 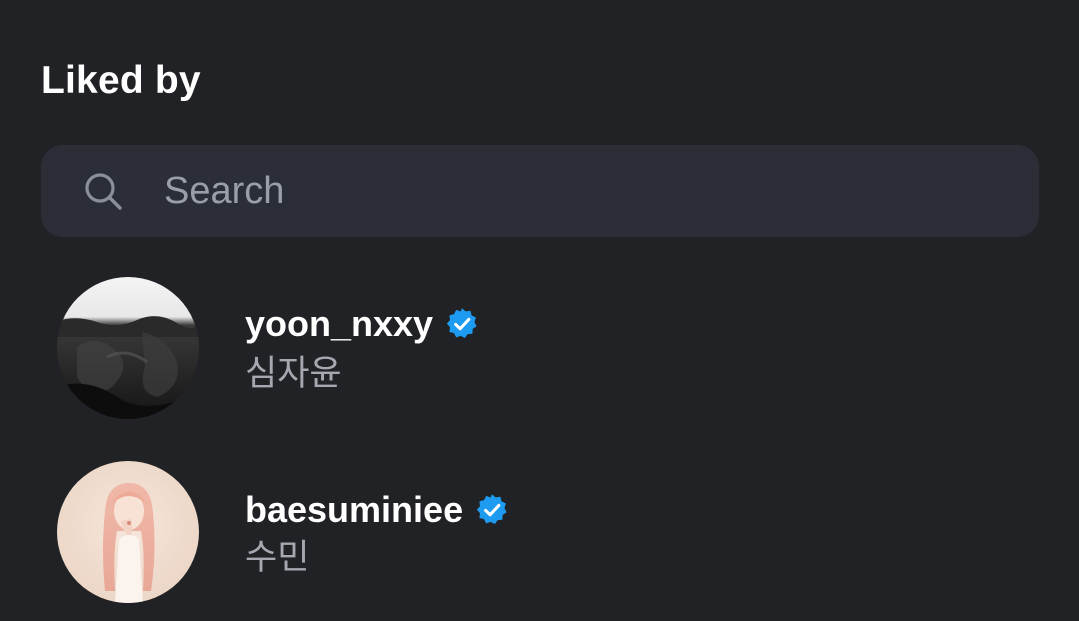 What do you see at coordinates (293, 374) in the screenshot?
I see `full-name: 심자윤` at bounding box center [293, 374].